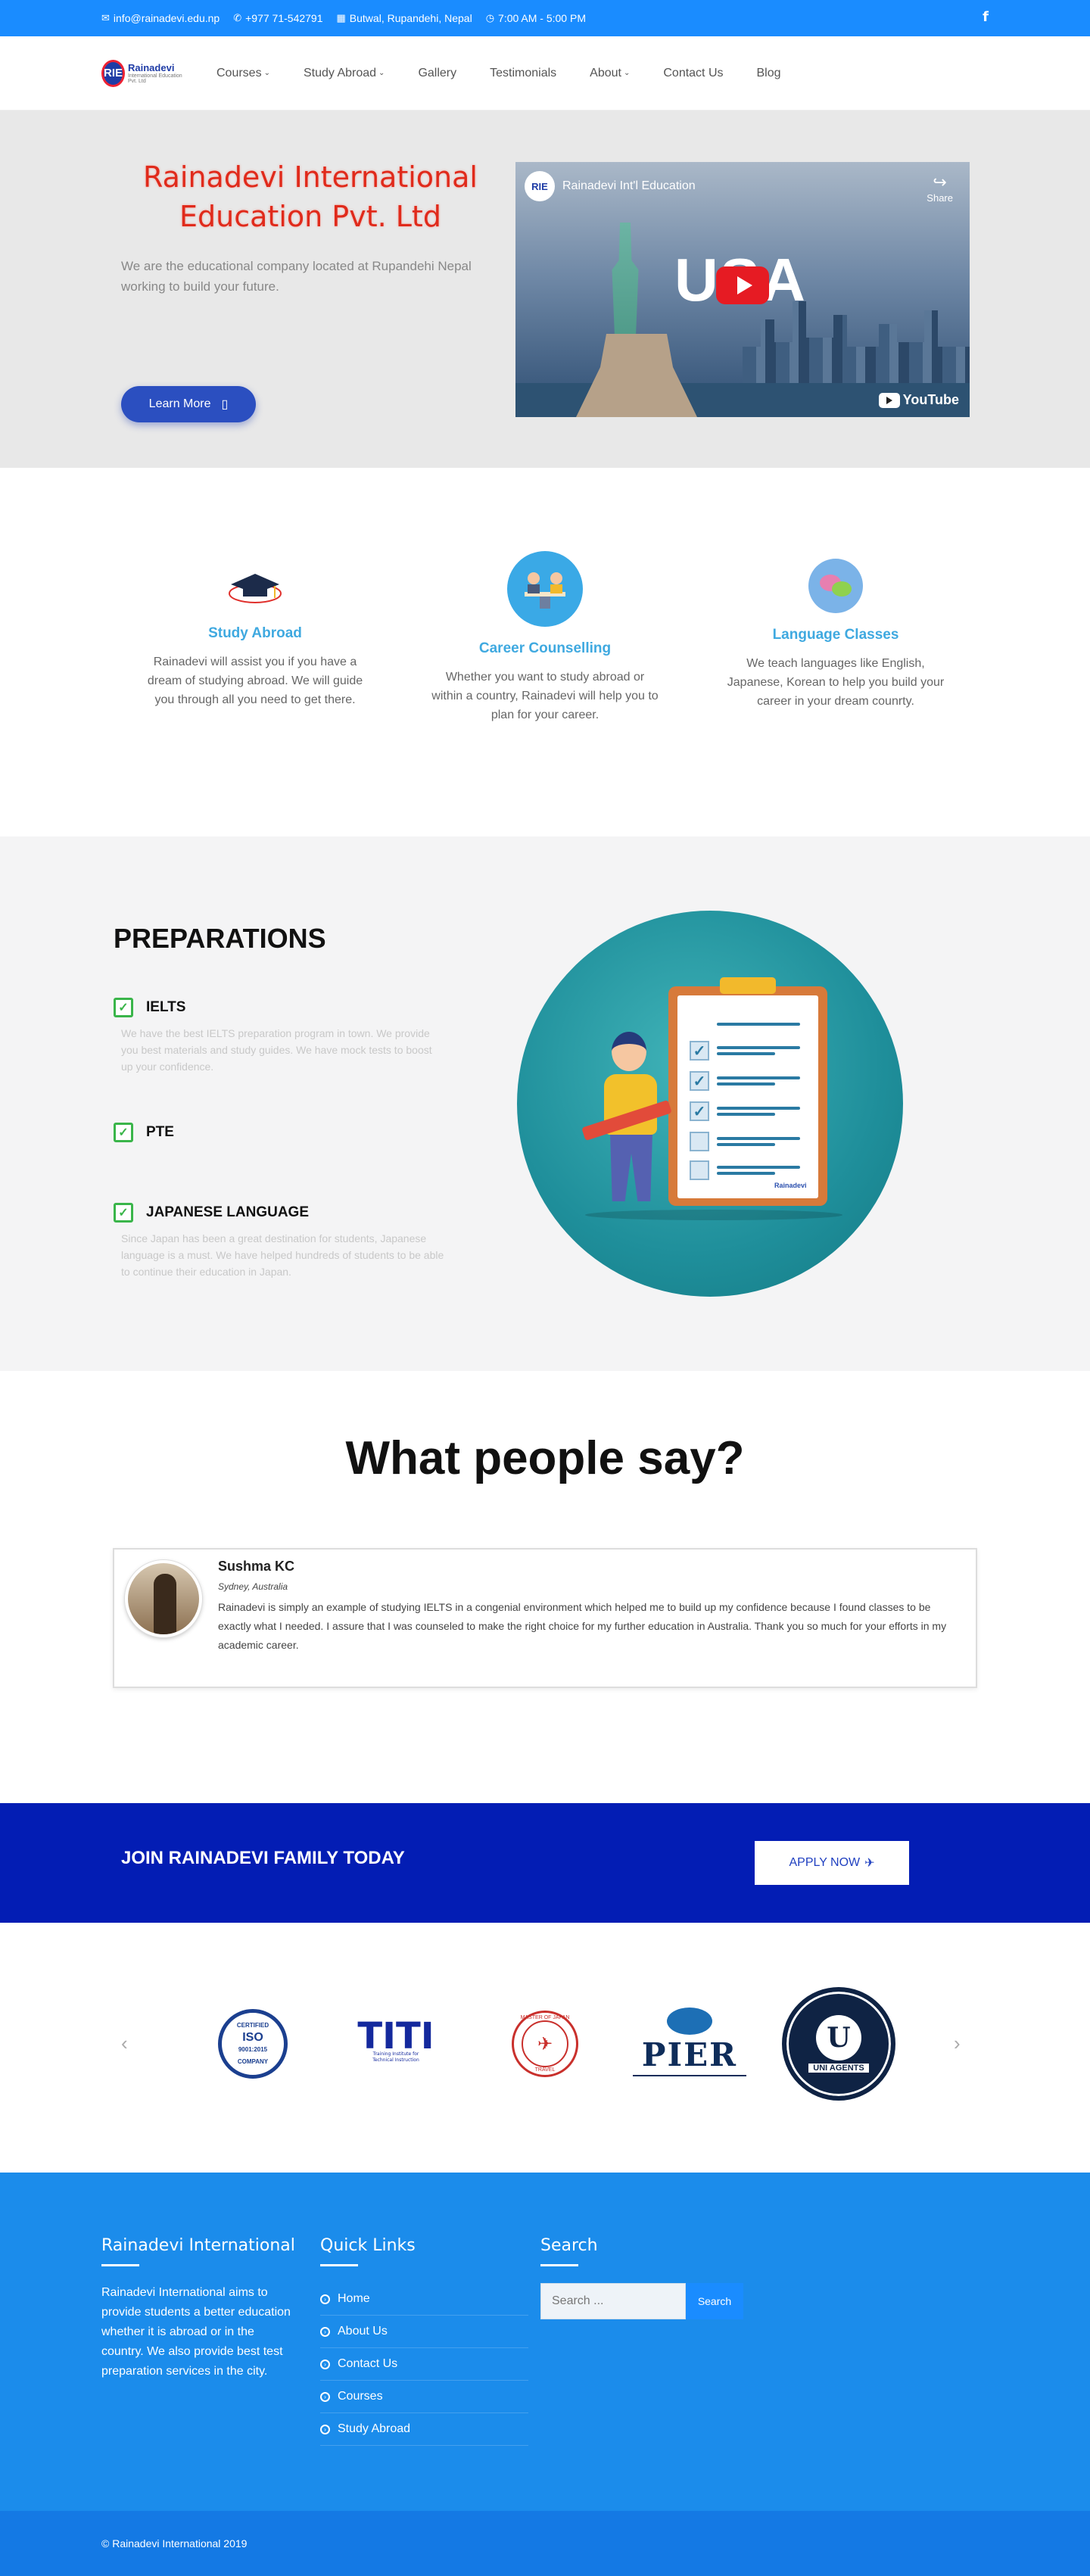 This screenshot has width=1090, height=2576. What do you see at coordinates (540, 186) in the screenshot?
I see `channel-avatar: RIE` at bounding box center [540, 186].